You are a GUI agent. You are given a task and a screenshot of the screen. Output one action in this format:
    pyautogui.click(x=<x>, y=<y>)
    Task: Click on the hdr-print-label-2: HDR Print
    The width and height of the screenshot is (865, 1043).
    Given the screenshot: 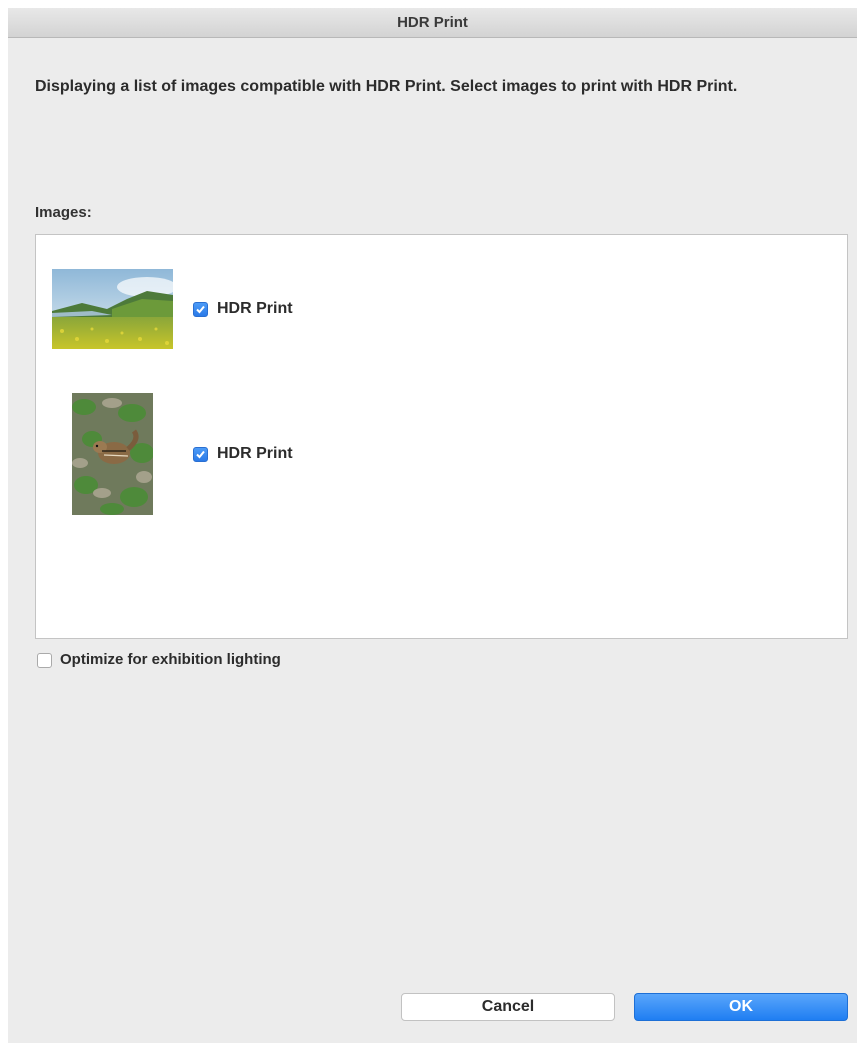 What is the action you would take?
    pyautogui.click(x=255, y=453)
    